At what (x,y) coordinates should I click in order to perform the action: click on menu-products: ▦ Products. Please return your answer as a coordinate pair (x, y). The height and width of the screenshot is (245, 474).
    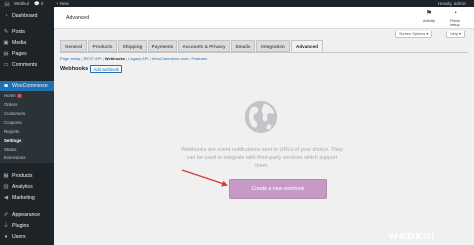
    Looking at the image, I should click on (27, 176).